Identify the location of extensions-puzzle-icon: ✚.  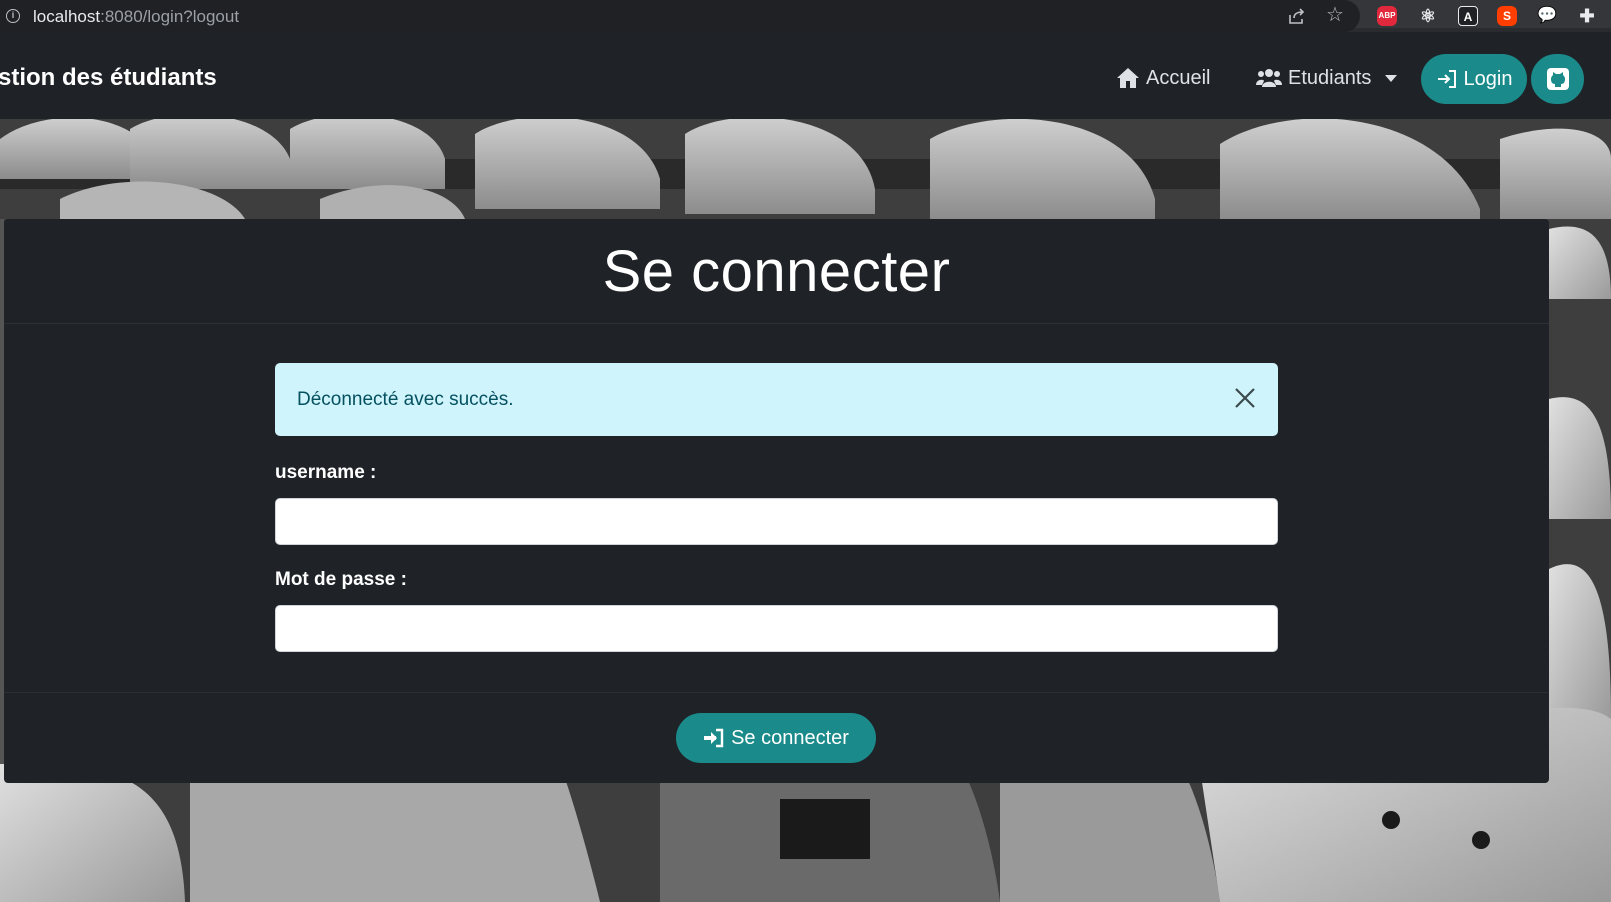
(1587, 16).